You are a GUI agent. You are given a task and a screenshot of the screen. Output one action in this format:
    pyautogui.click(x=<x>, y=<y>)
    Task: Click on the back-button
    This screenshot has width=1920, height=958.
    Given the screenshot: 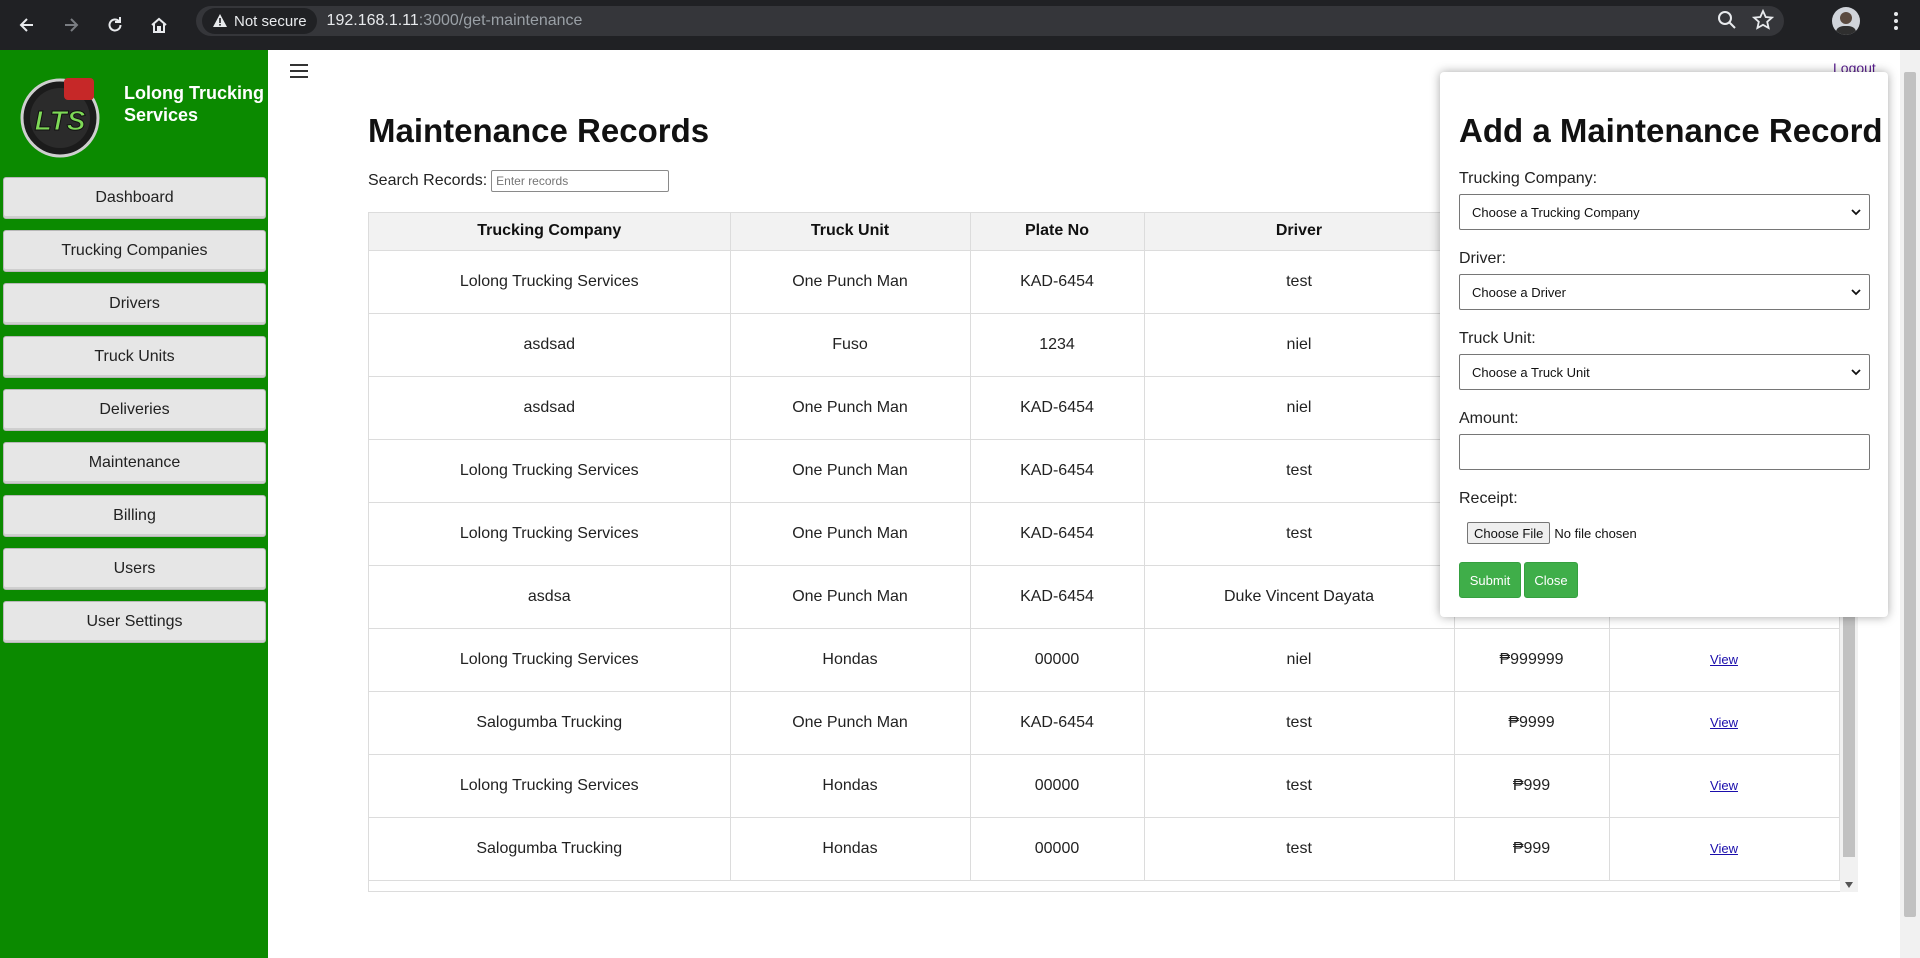 What is the action you would take?
    pyautogui.click(x=27, y=25)
    